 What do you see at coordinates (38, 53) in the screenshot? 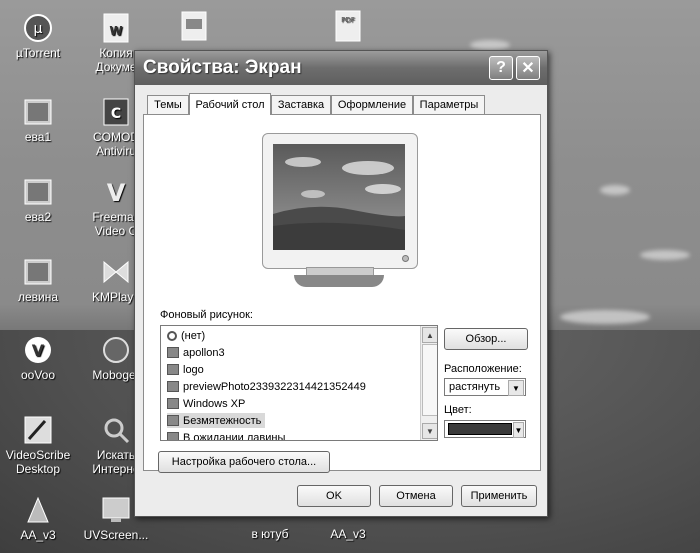
I see `desktop-icon-label: µTorrent` at bounding box center [38, 53].